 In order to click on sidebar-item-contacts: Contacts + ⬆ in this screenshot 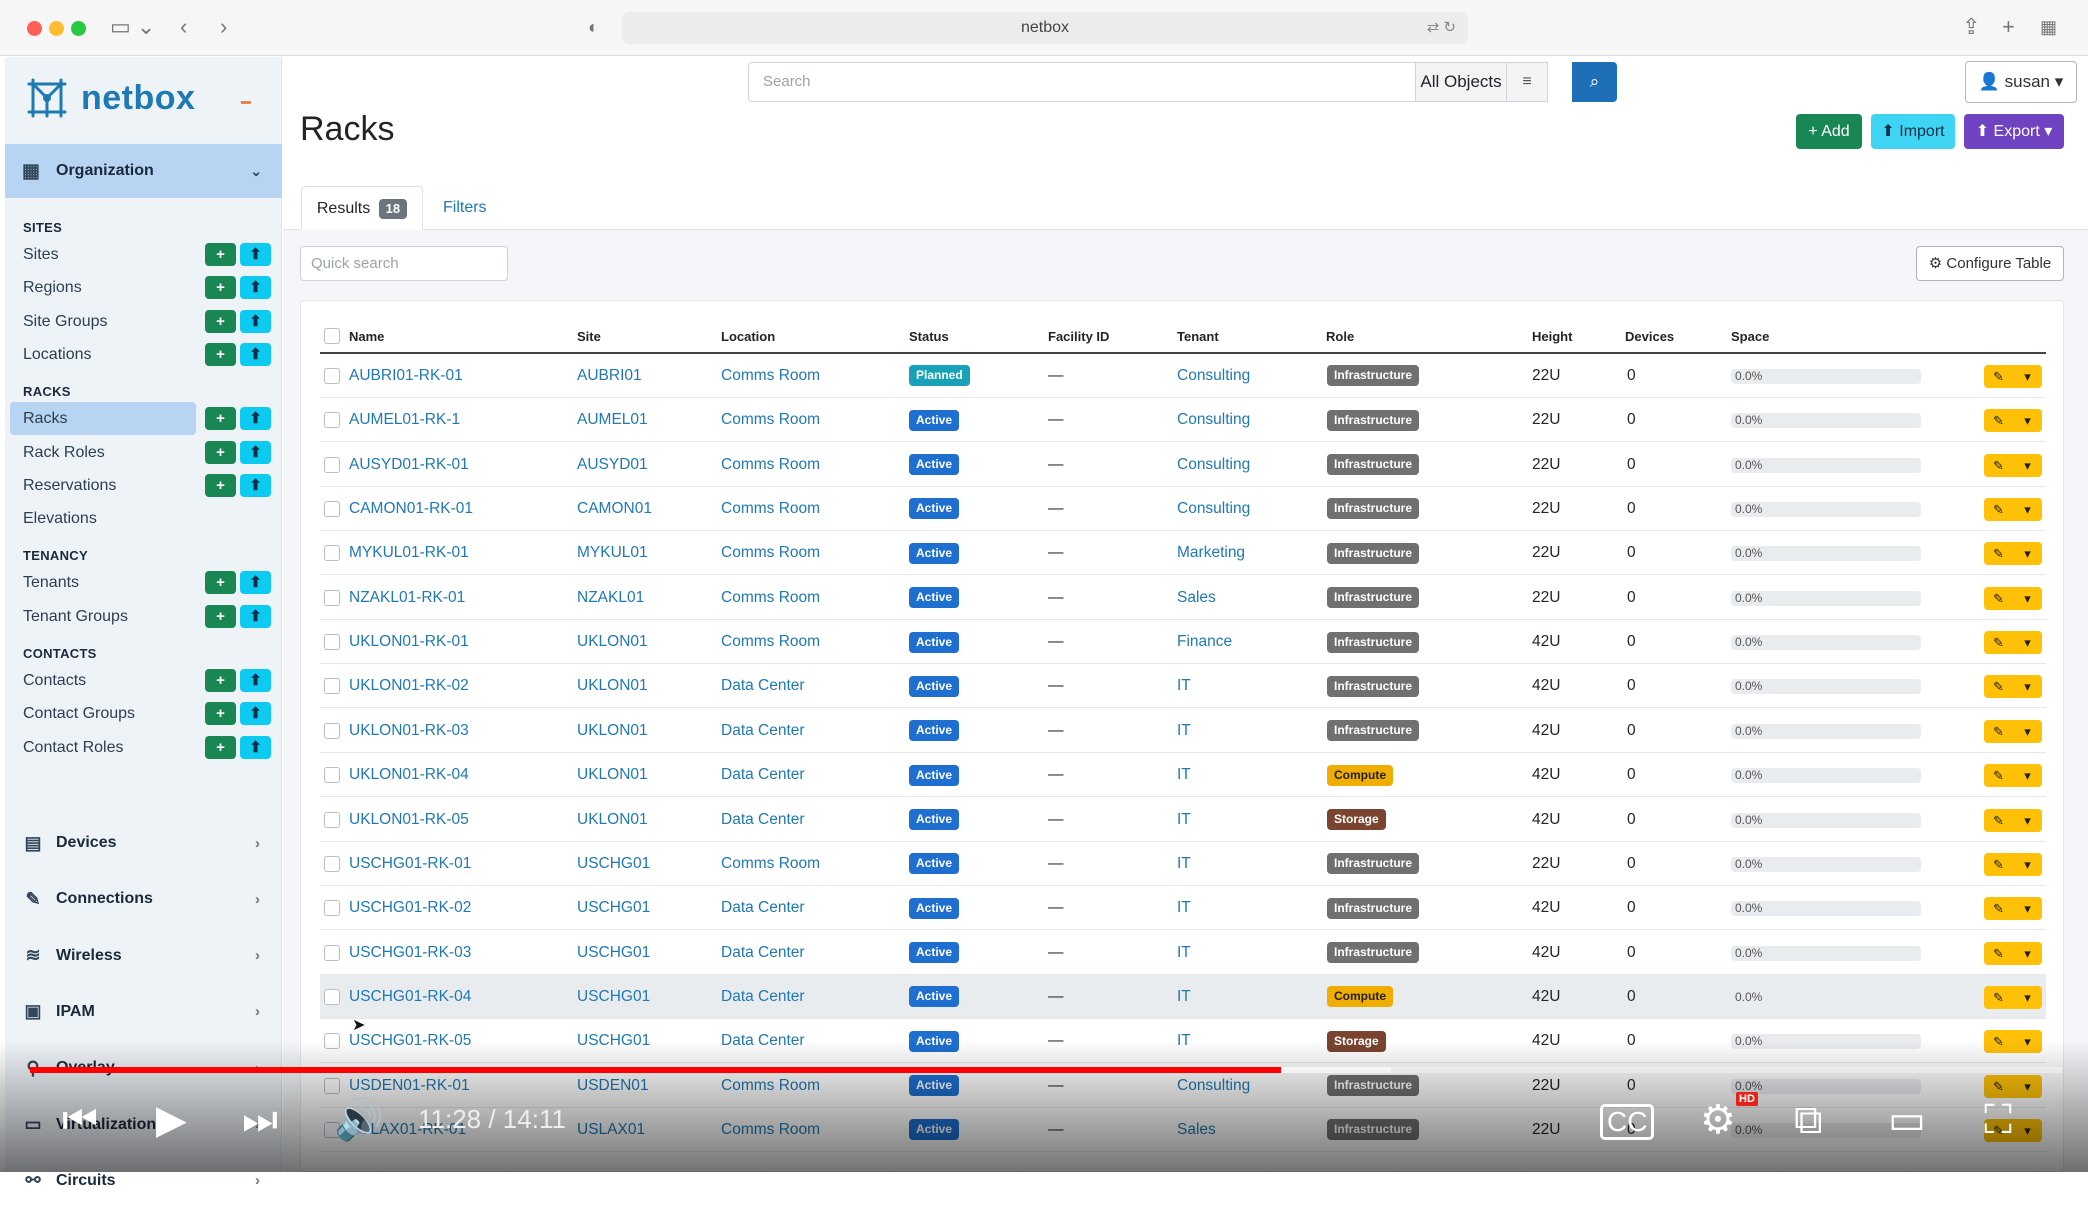, I will do `click(143, 680)`.